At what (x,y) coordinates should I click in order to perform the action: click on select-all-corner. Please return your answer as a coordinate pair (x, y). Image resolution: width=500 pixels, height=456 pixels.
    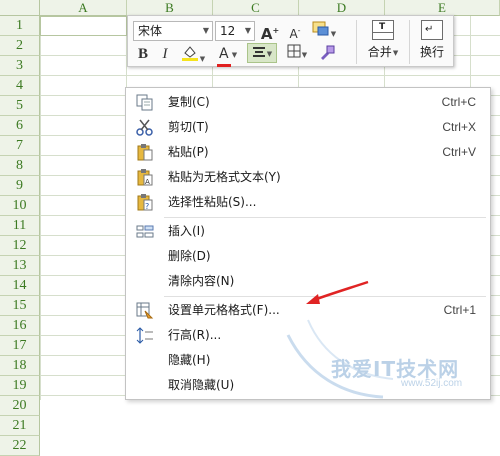
    Looking at the image, I should click on (20, 8).